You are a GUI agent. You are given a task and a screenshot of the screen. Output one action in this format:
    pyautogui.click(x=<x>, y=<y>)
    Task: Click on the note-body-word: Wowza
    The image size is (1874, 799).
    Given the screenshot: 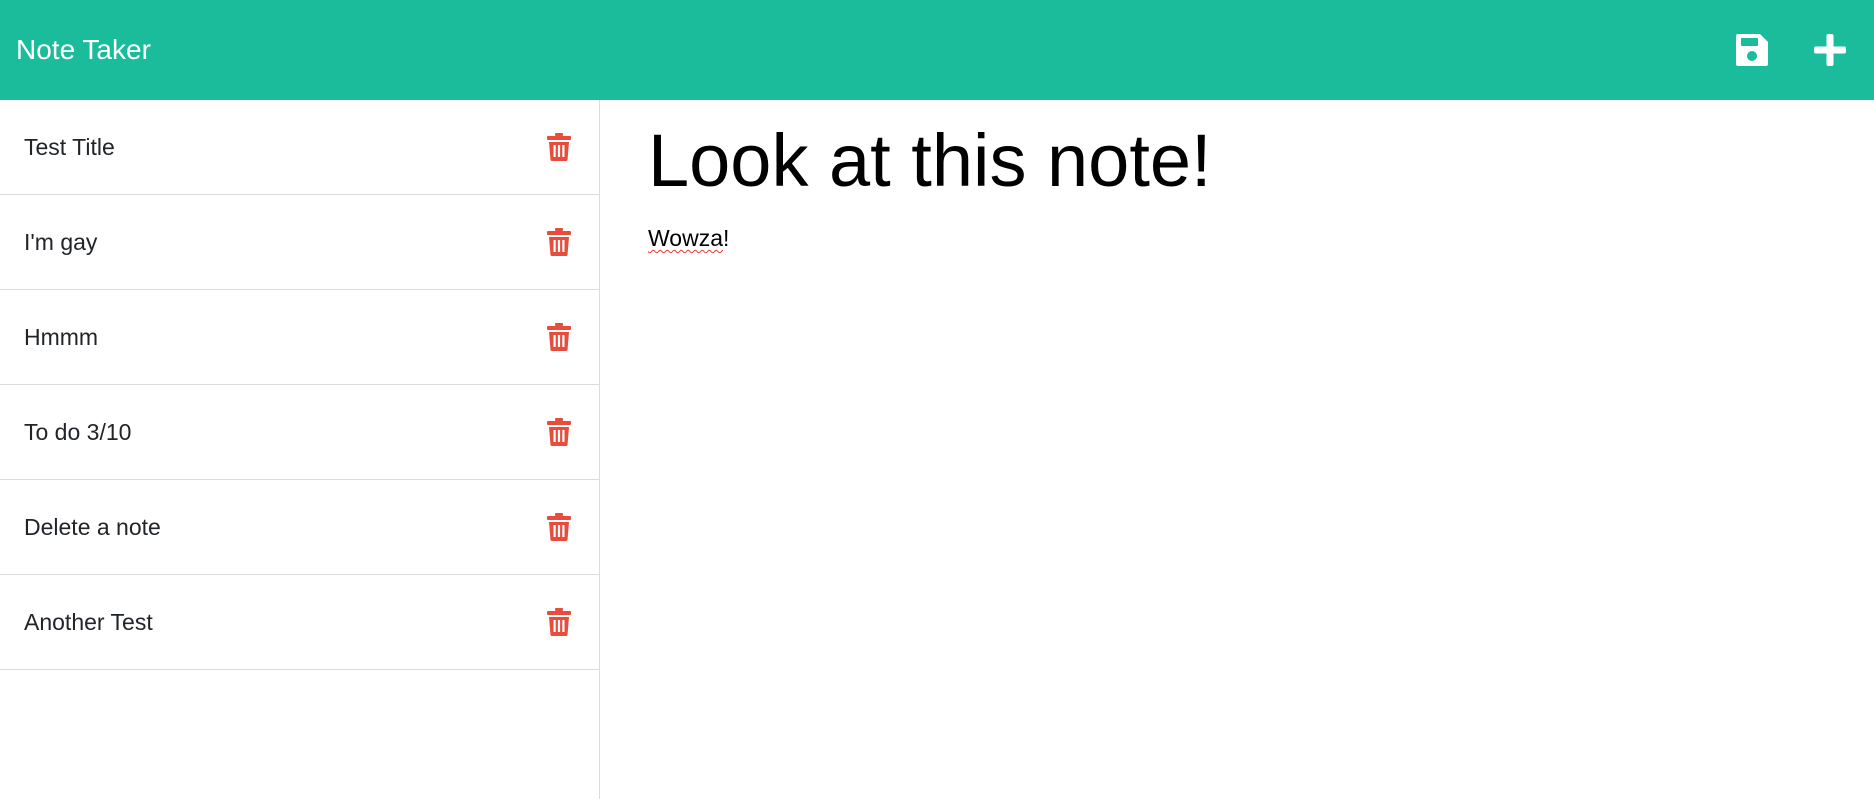 What is the action you would take?
    pyautogui.click(x=685, y=238)
    